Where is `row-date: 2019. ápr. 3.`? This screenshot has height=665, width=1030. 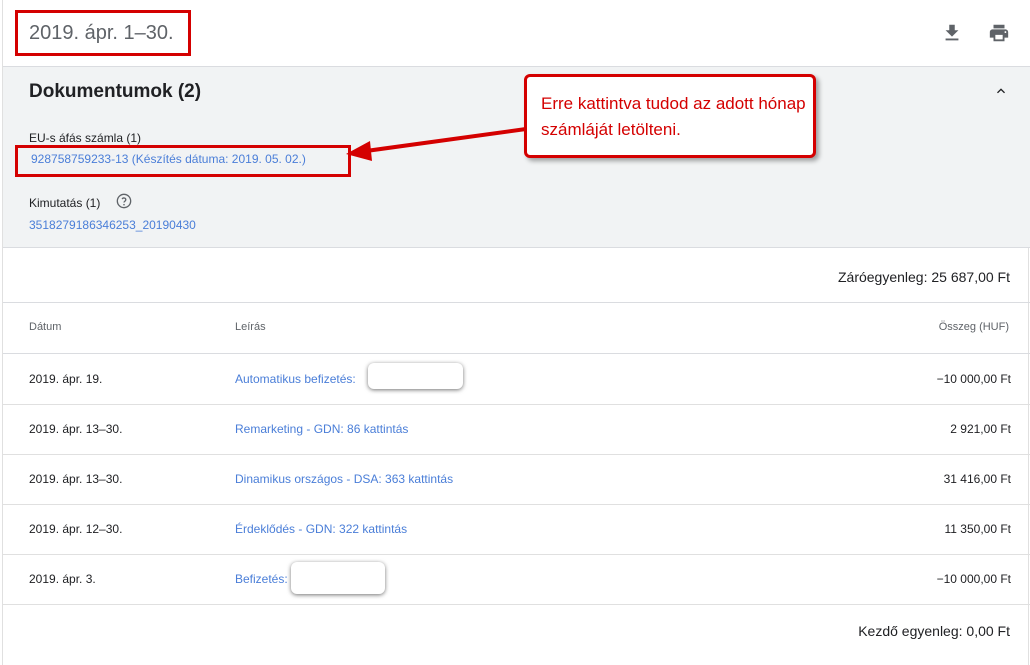
row-date: 2019. ápr. 3. is located at coordinates (62, 579).